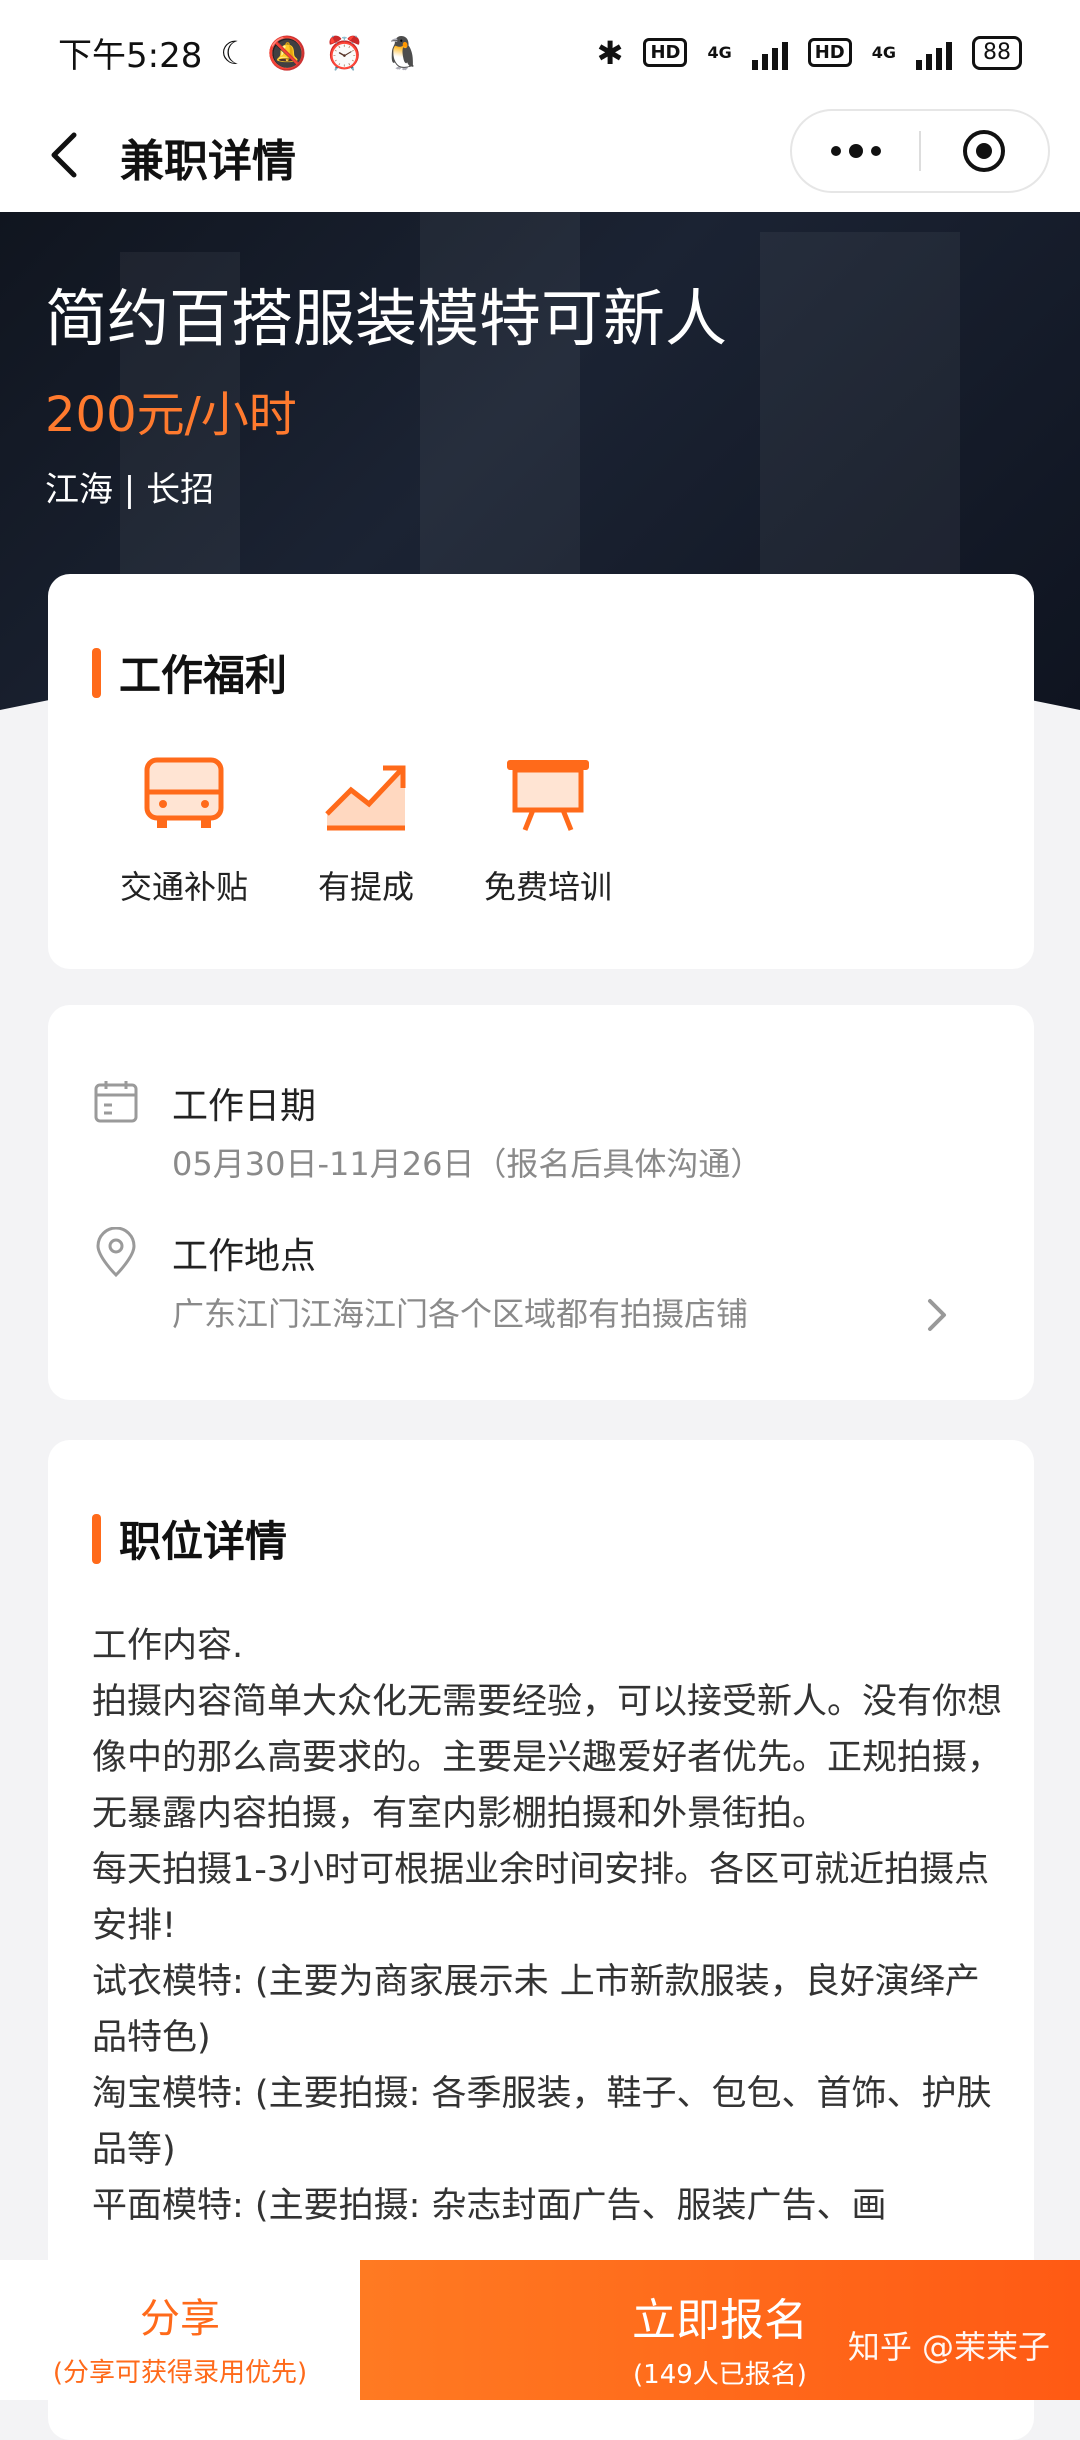 Image resolution: width=1080 pixels, height=2440 pixels. I want to click on description-line: 工作内容., so click(168, 1646).